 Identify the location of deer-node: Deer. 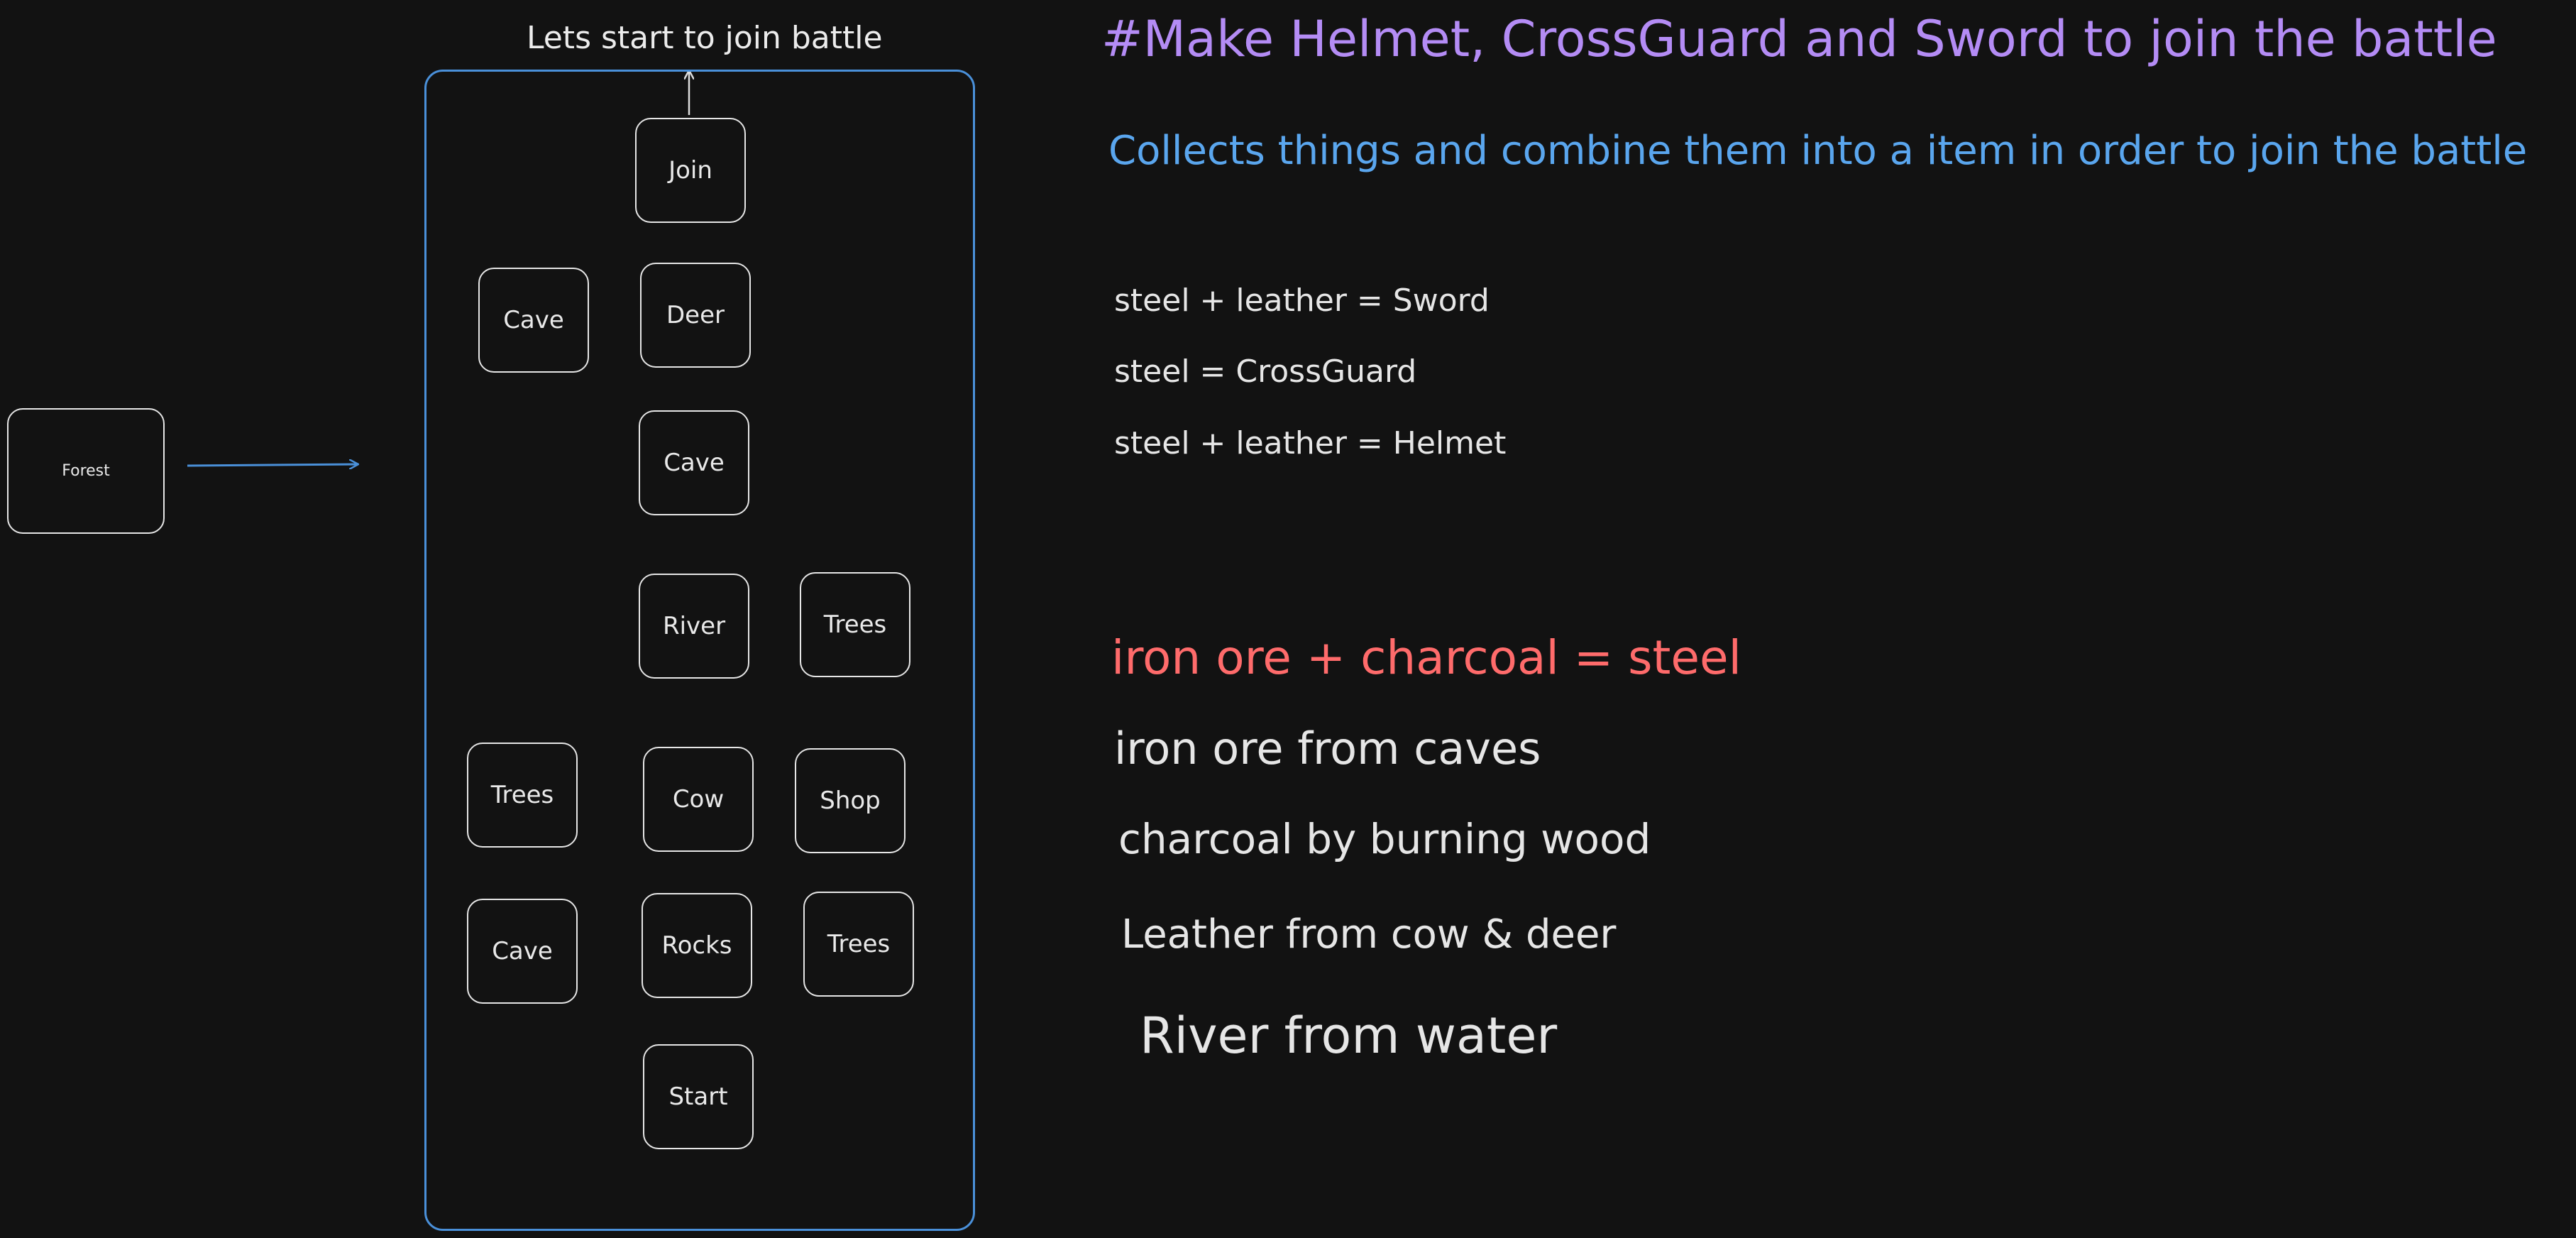
(695, 315).